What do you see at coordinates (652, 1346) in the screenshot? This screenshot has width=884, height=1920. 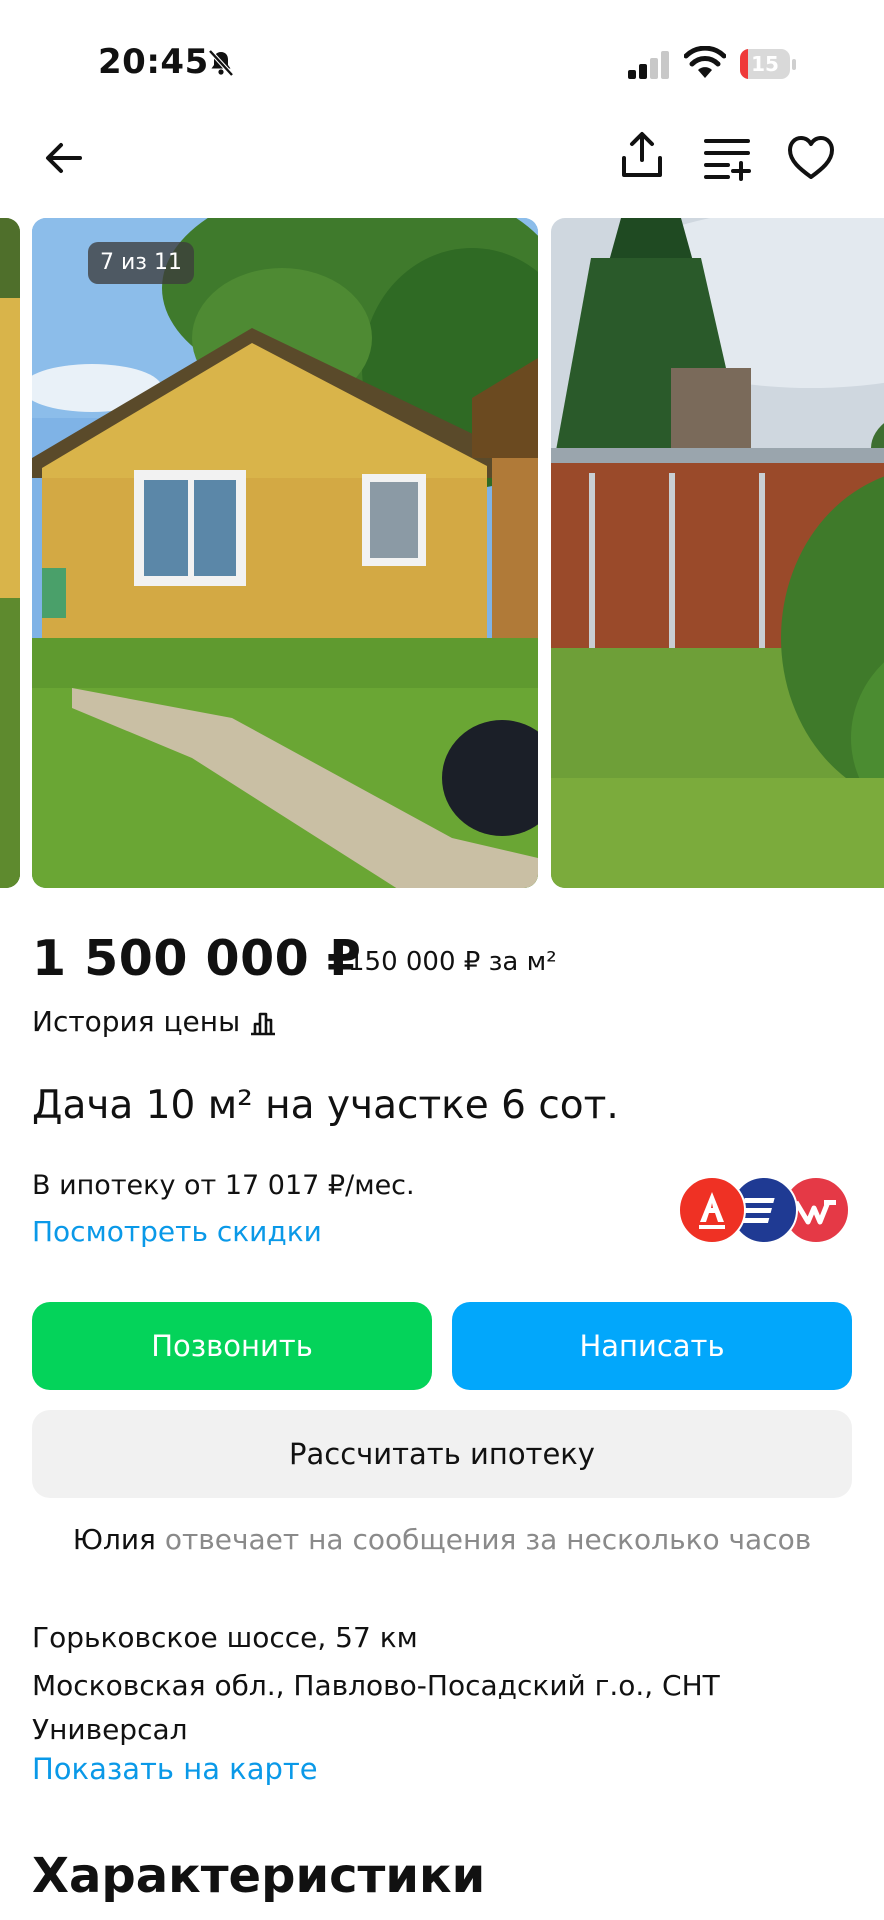 I see `write-message-button: Написать` at bounding box center [652, 1346].